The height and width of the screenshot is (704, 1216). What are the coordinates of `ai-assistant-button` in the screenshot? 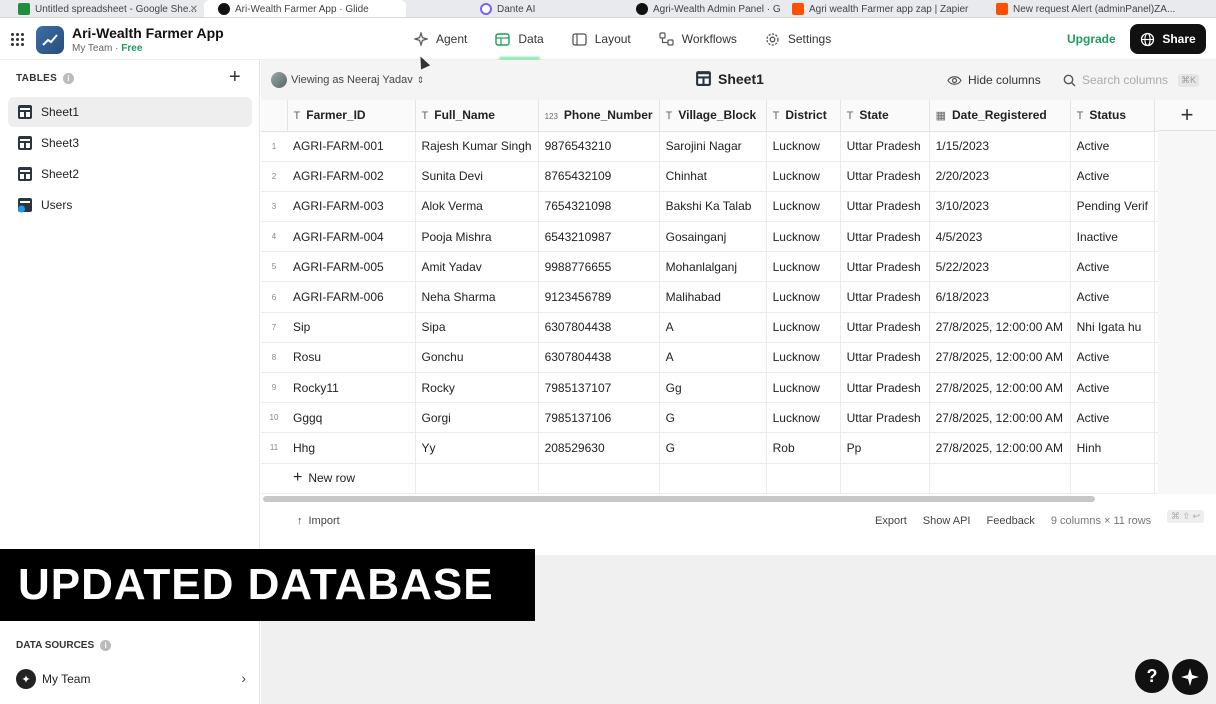 It's located at (1190, 677).